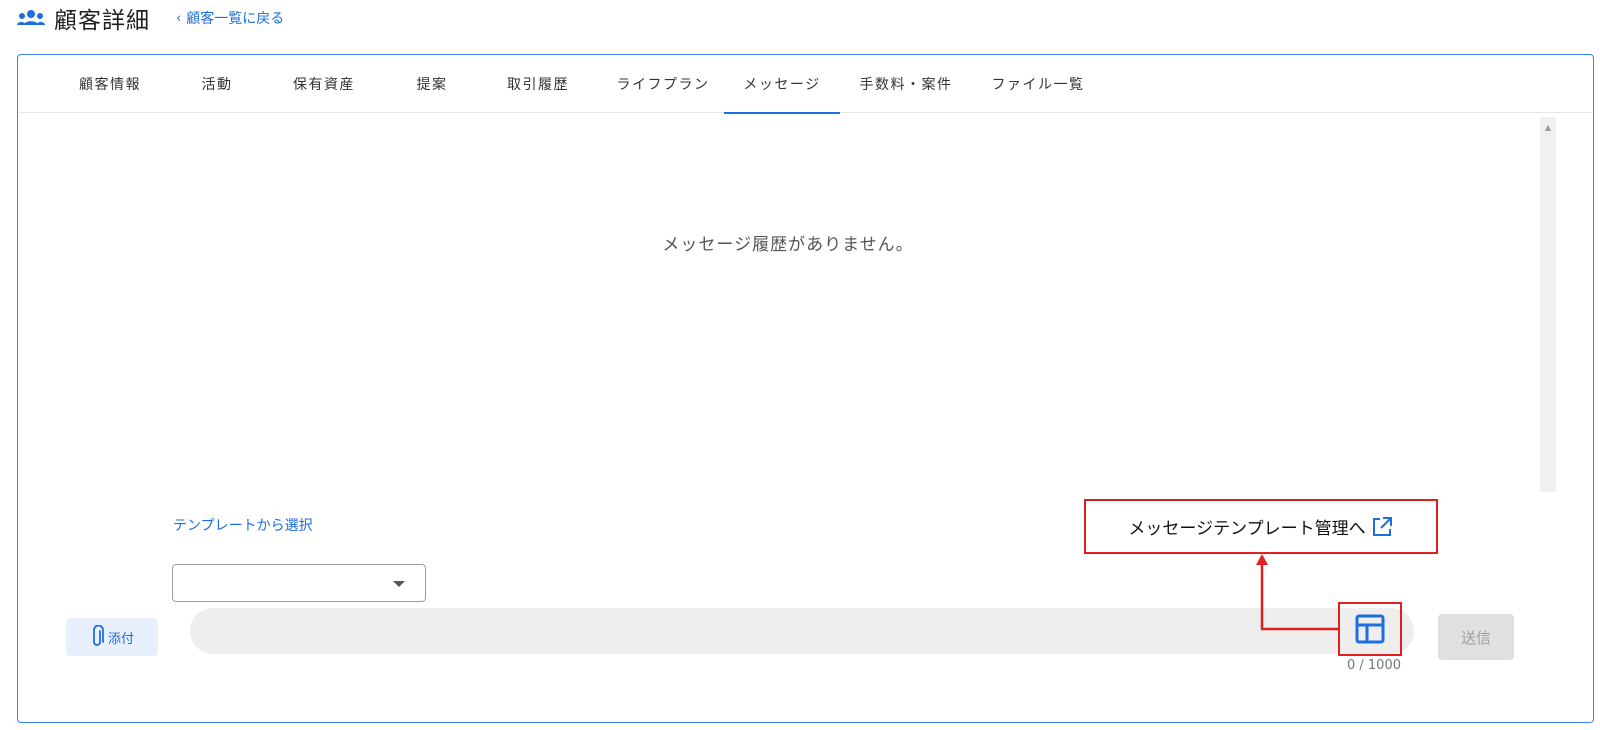 The width and height of the screenshot is (1600, 730). I want to click on tab-life-plan: ライフプラン, so click(663, 84).